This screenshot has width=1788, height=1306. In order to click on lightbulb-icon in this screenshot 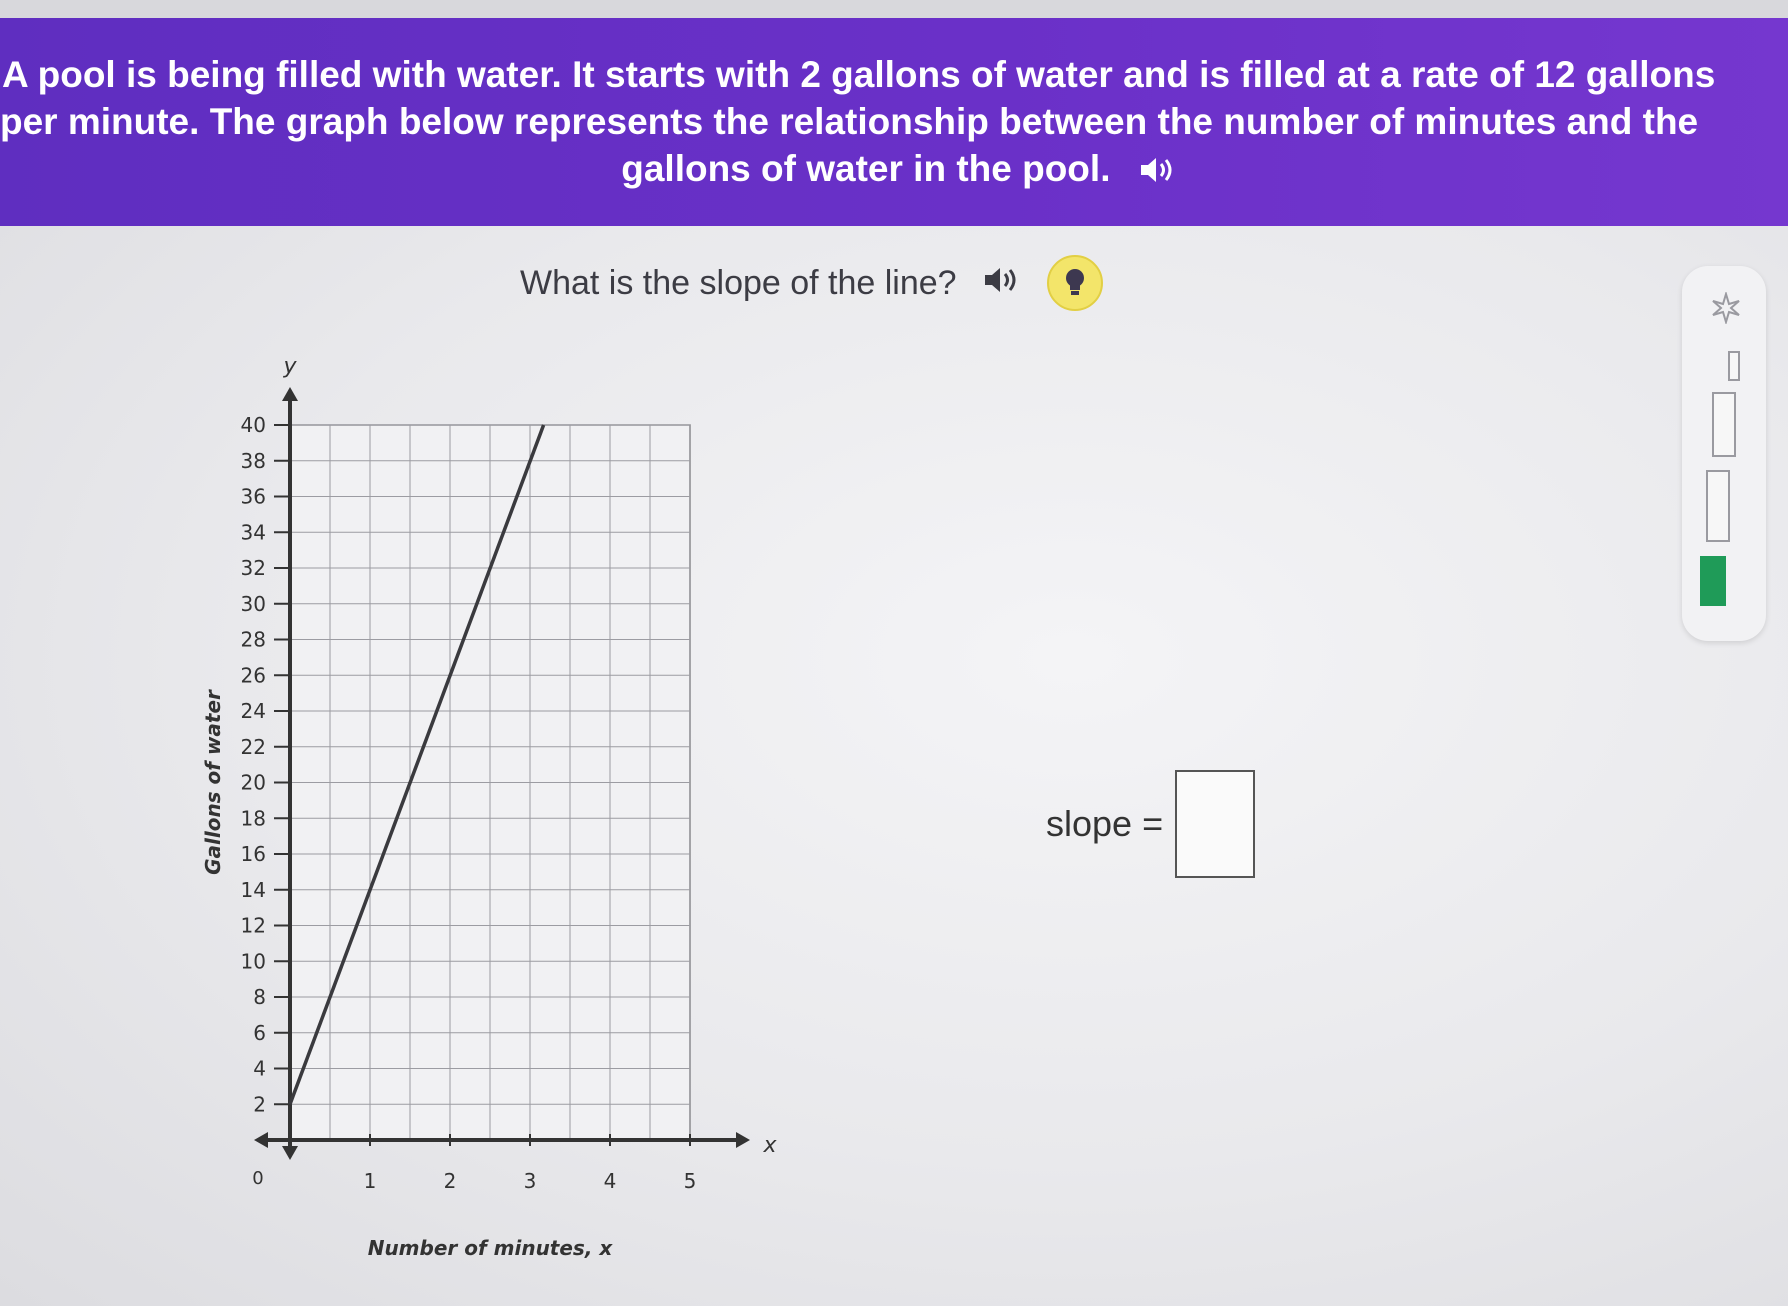, I will do `click(1074, 282)`.